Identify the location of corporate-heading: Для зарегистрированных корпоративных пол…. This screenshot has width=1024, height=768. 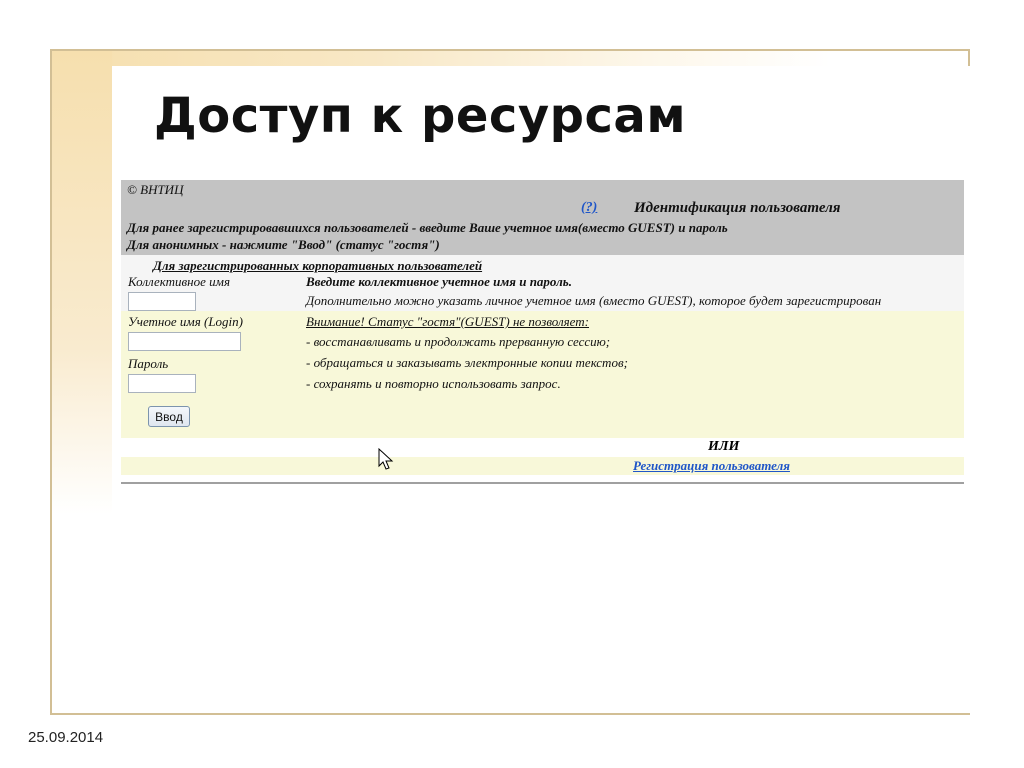
(318, 265).